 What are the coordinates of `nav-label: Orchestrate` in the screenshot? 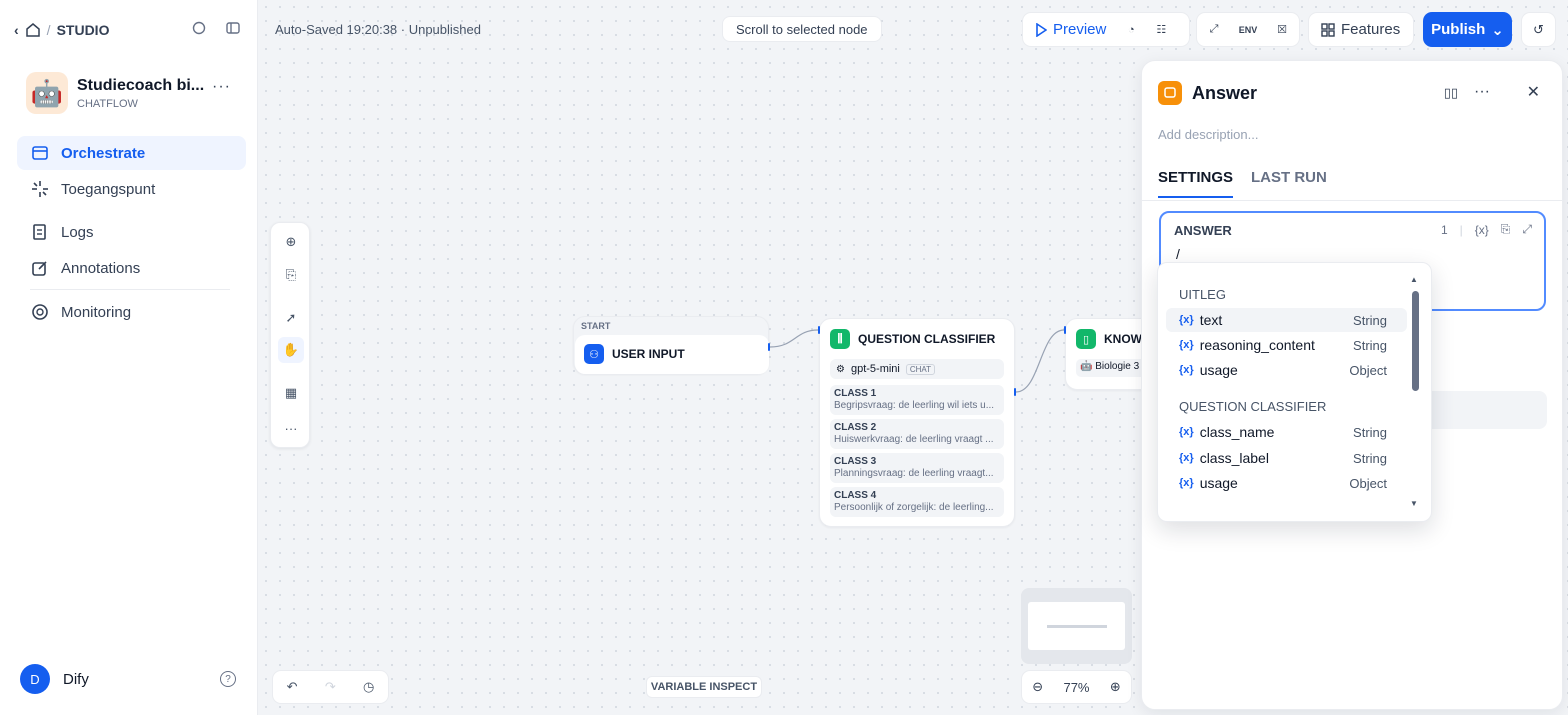 It's located at (103, 153).